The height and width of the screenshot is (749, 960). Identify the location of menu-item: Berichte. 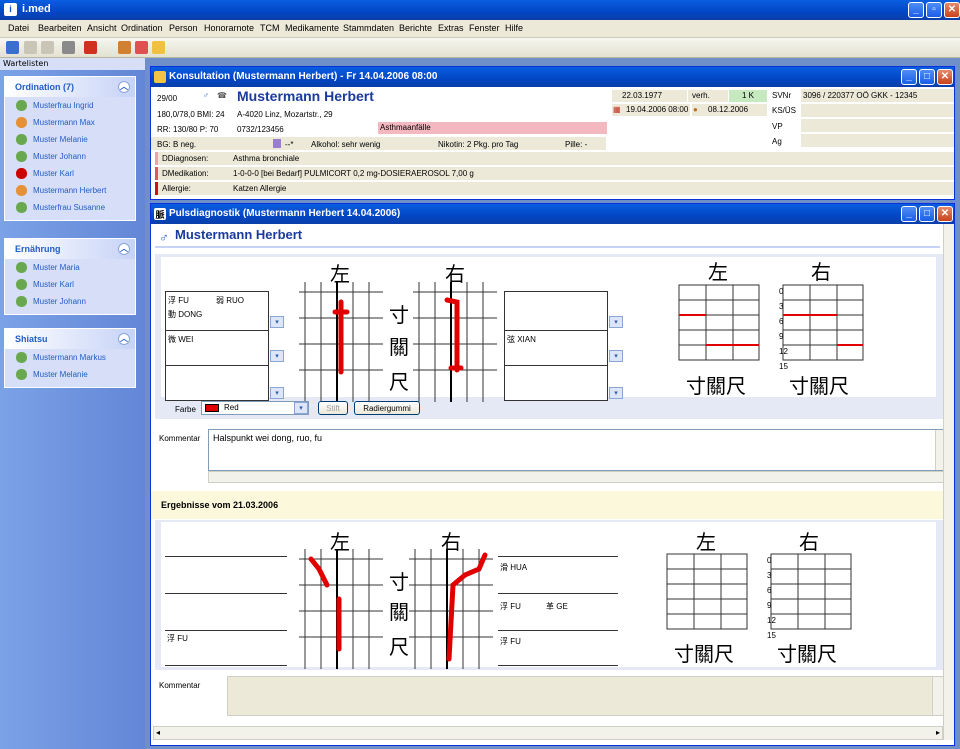
(415, 28).